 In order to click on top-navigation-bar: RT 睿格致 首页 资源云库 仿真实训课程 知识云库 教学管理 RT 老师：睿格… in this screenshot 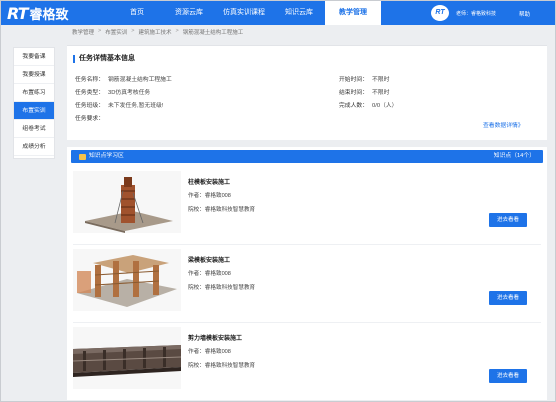, I will do `click(278, 13)`.